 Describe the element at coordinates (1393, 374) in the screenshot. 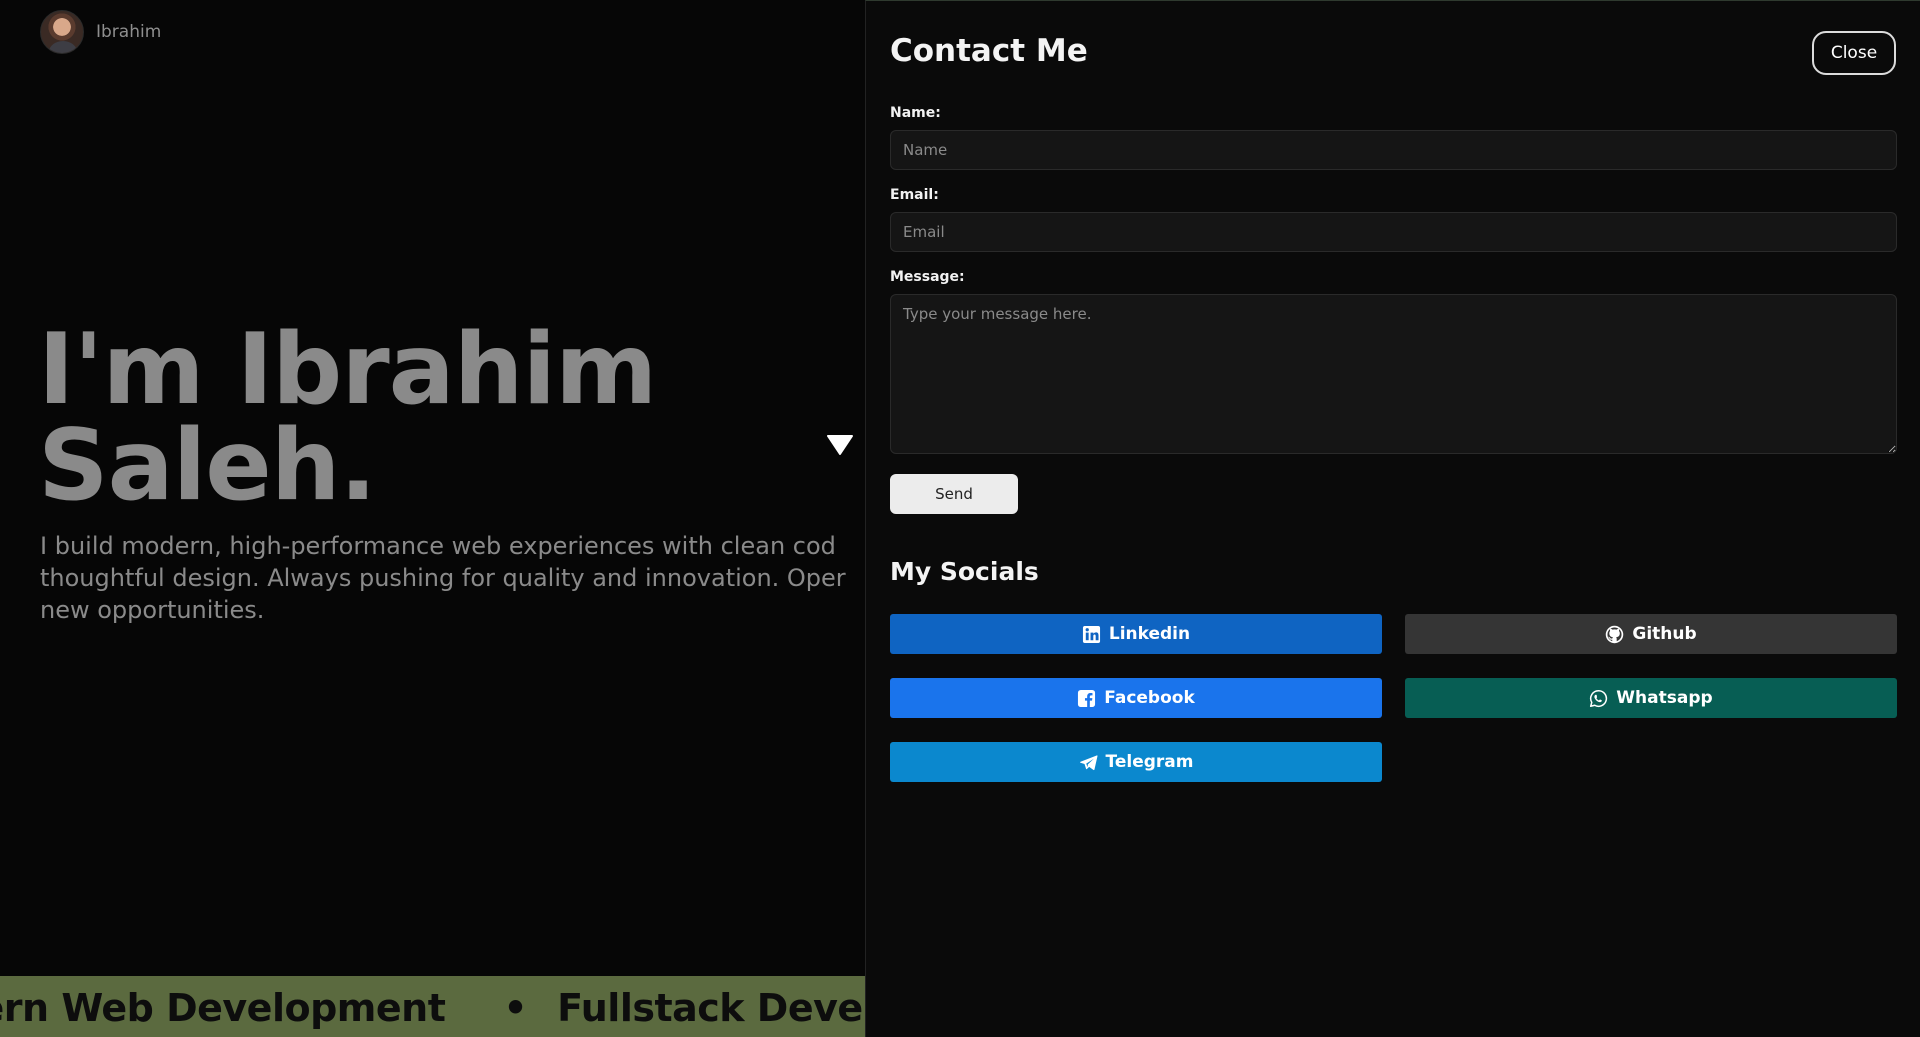

I see `message-field` at that location.